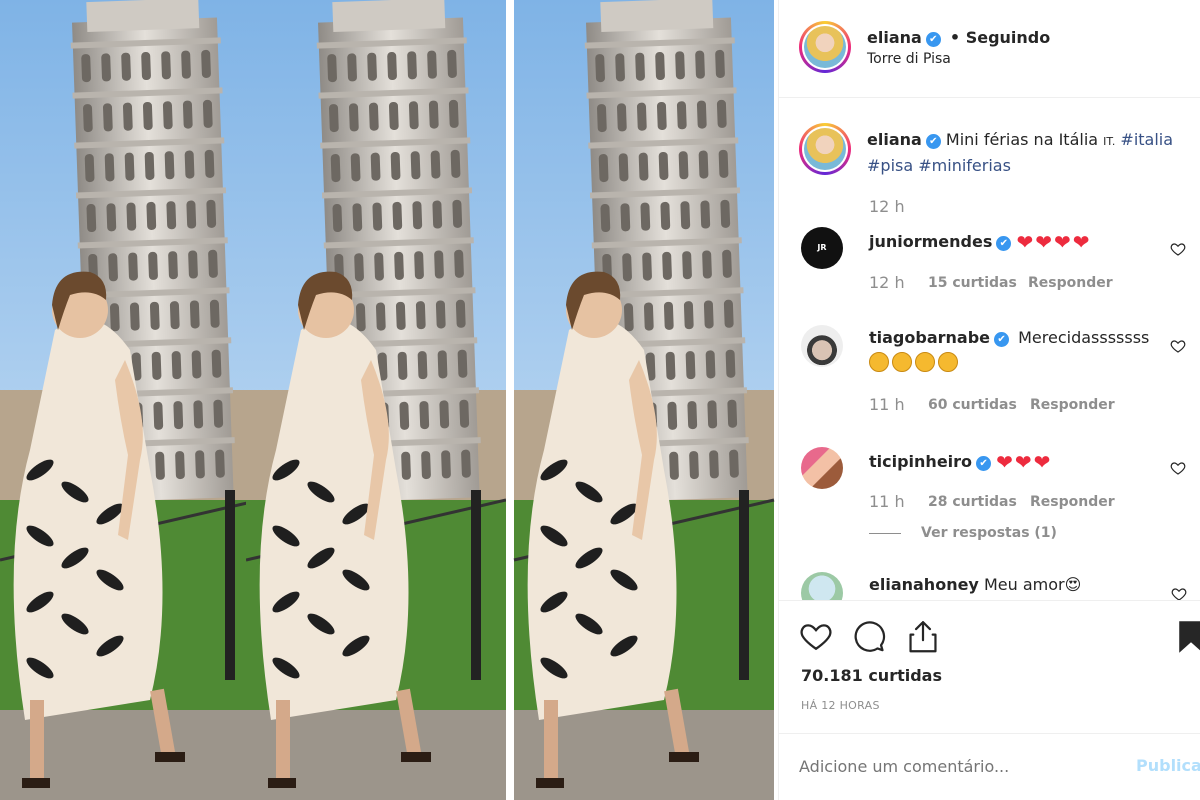 The width and height of the screenshot is (1200, 800). Describe the element at coordinates (840, 705) in the screenshot. I see `post-timestamp: HÁ 12 HORAS` at that location.